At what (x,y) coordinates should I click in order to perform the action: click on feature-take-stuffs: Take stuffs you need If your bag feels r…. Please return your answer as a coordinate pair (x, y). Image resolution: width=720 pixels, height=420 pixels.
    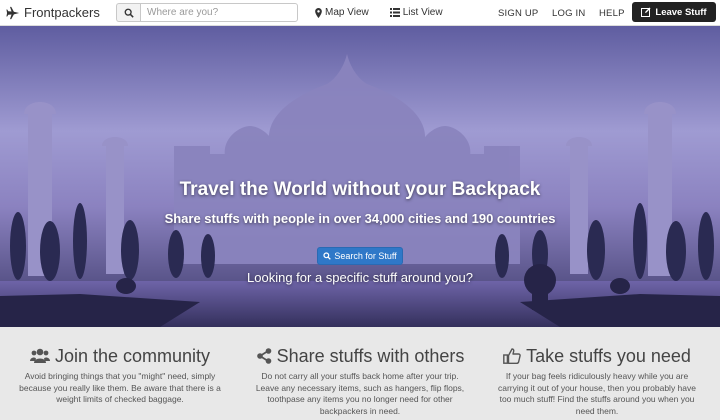
    Looking at the image, I should click on (597, 381).